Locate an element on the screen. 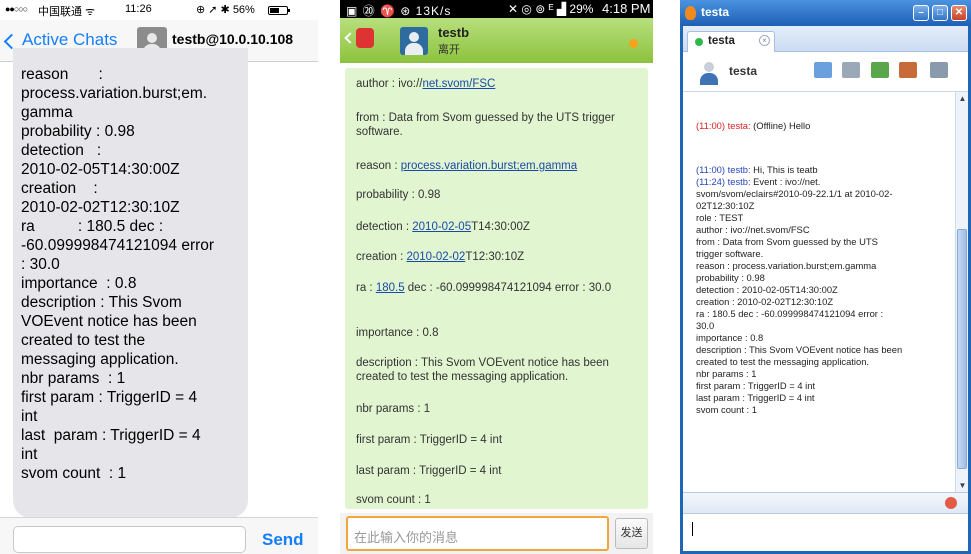 This screenshot has height=554, width=971. close-tab-icon: × is located at coordinates (764, 40).